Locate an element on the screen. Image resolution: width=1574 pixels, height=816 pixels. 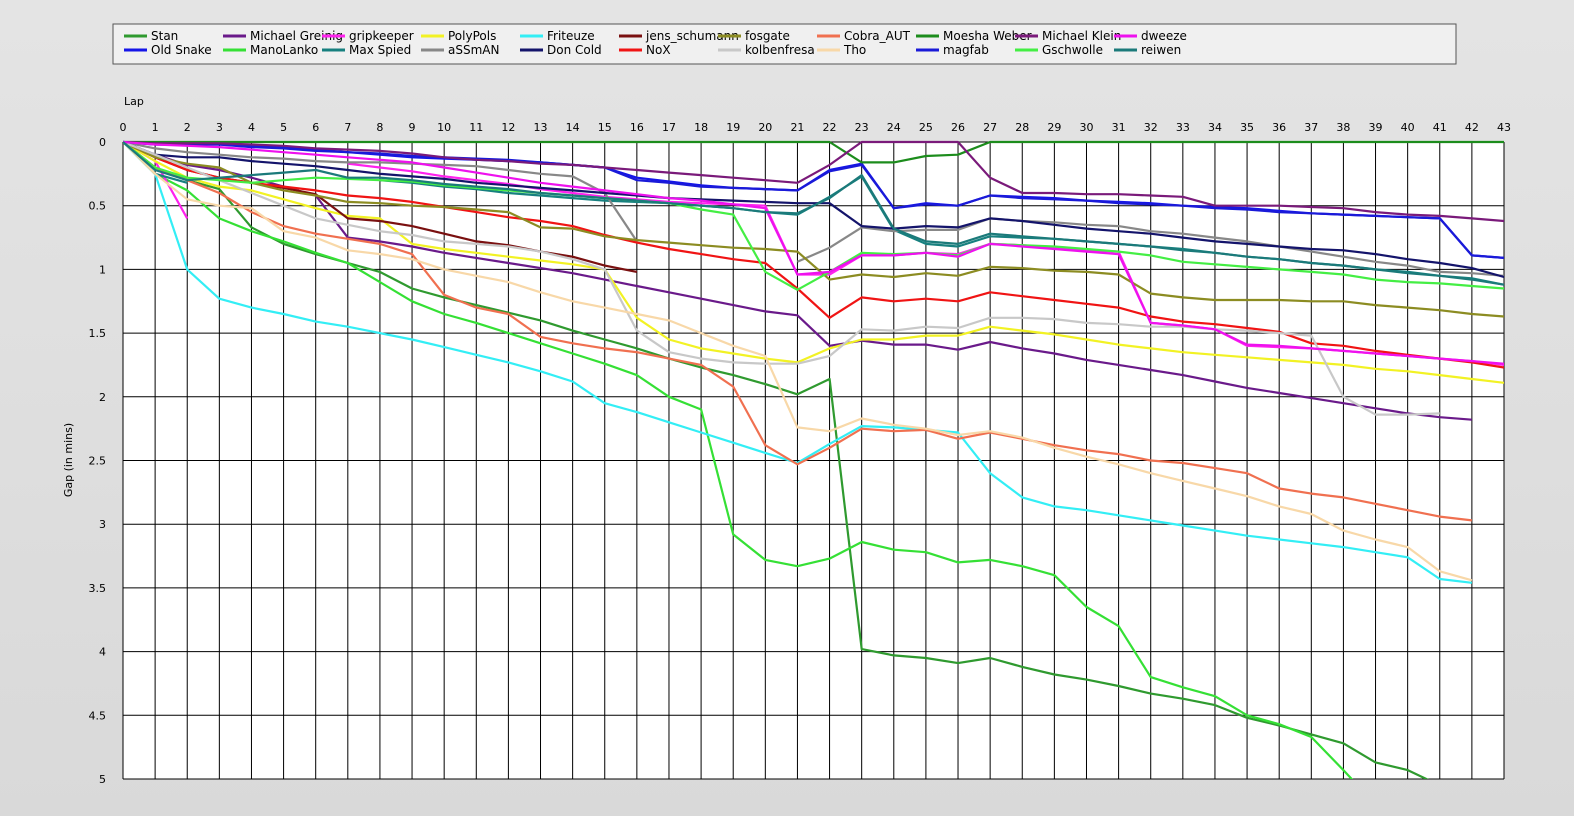
legend-label: Gschwolle is located at coordinates (1072, 50).